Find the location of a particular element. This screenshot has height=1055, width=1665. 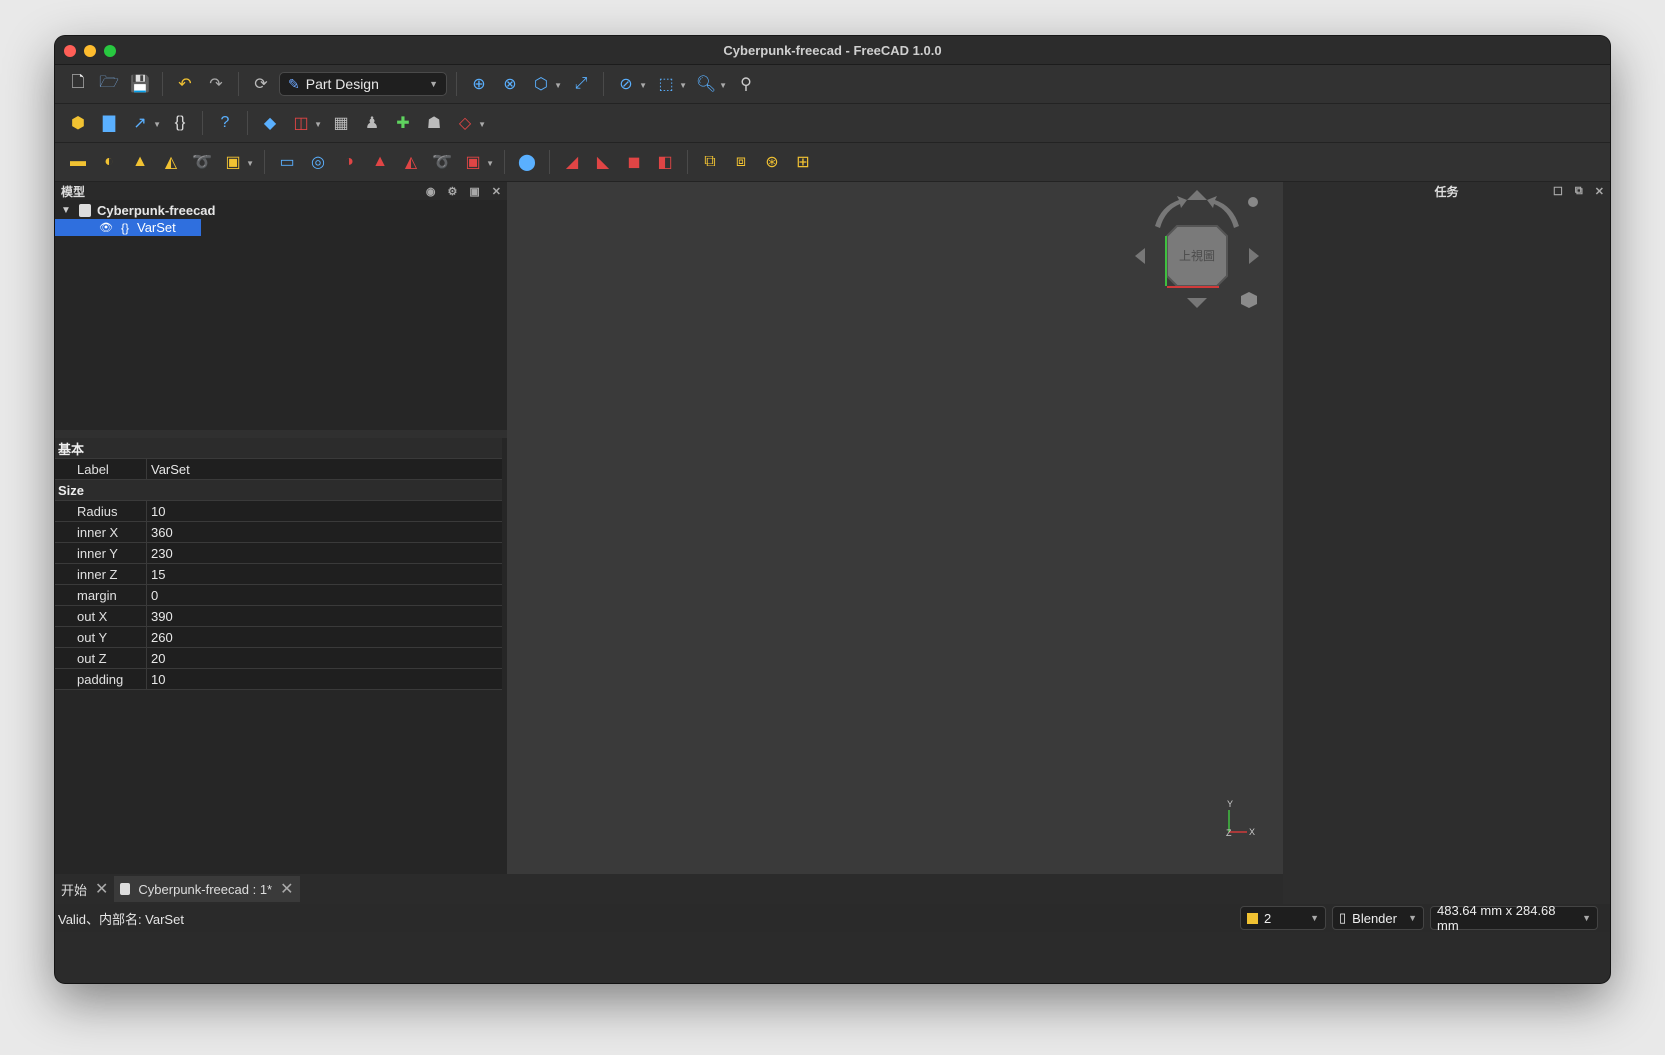

clone-button: ♟ is located at coordinates (372, 123).